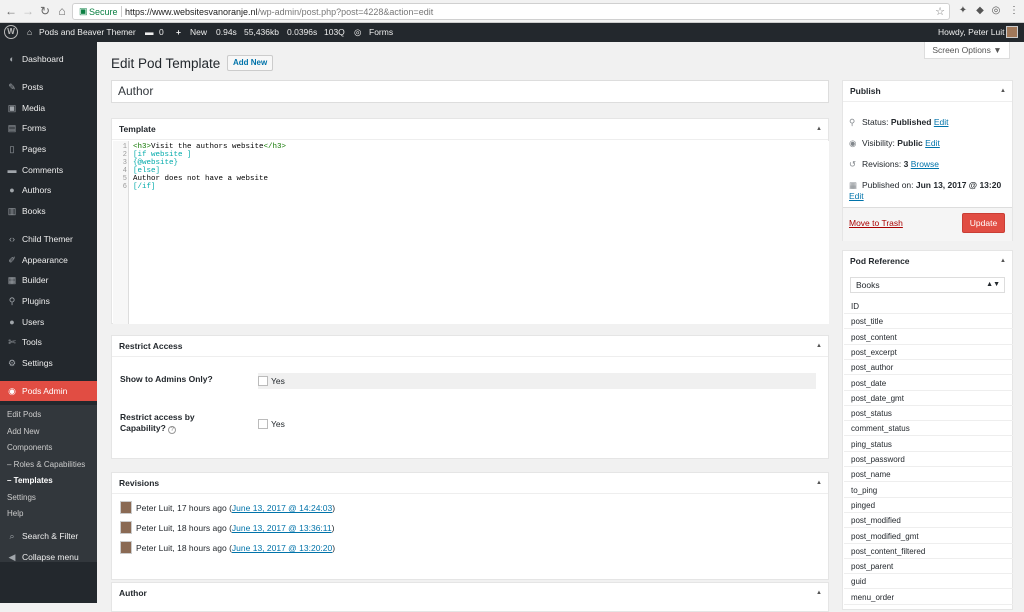 The width and height of the screenshot is (1024, 612). Describe the element at coordinates (928, 551) in the screenshot. I see `pod-field-item: post_content_filtered` at that location.